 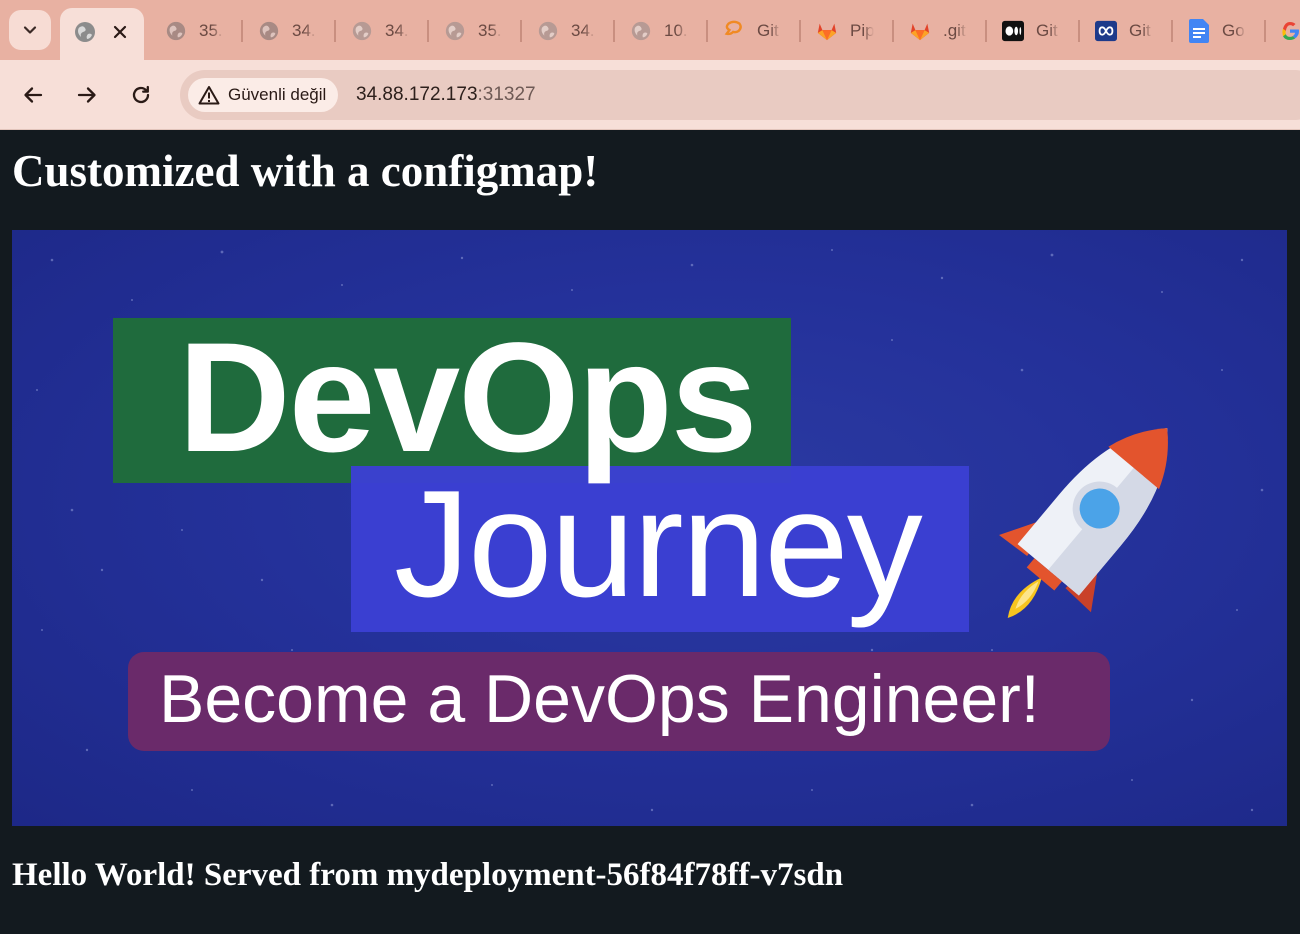 What do you see at coordinates (740, 95) in the screenshot?
I see `address-bar: Güvenli değil 34.88.172.173:31327` at bounding box center [740, 95].